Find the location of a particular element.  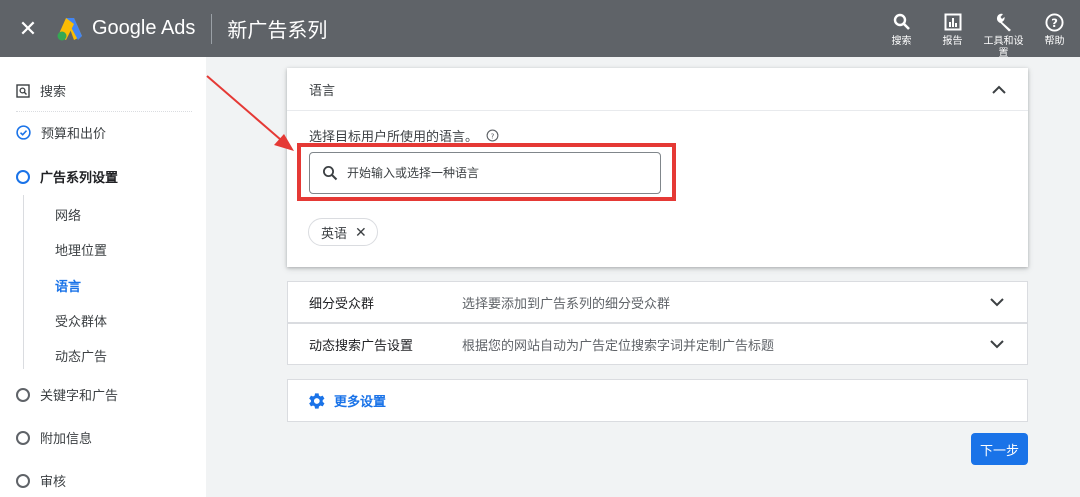

dynamic-search-title: 动态搜索广告设置 is located at coordinates (361, 345).